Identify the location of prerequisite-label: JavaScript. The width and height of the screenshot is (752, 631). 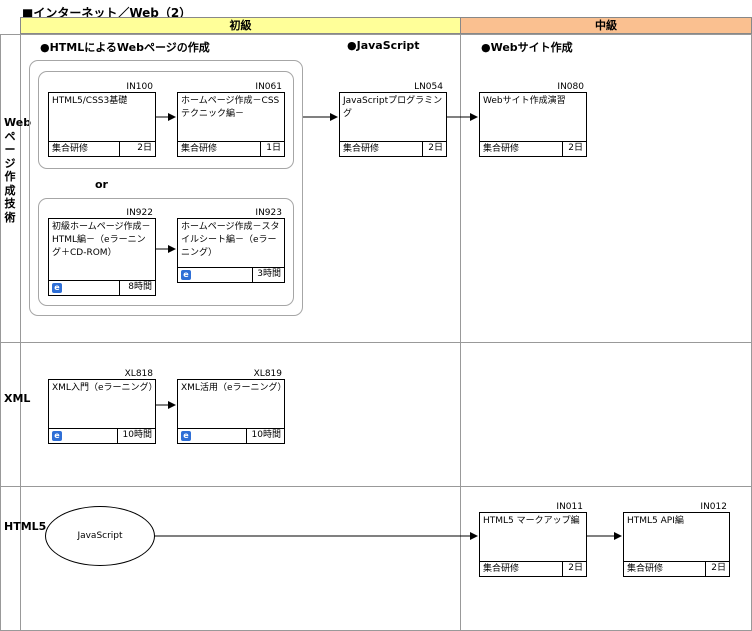
(100, 536).